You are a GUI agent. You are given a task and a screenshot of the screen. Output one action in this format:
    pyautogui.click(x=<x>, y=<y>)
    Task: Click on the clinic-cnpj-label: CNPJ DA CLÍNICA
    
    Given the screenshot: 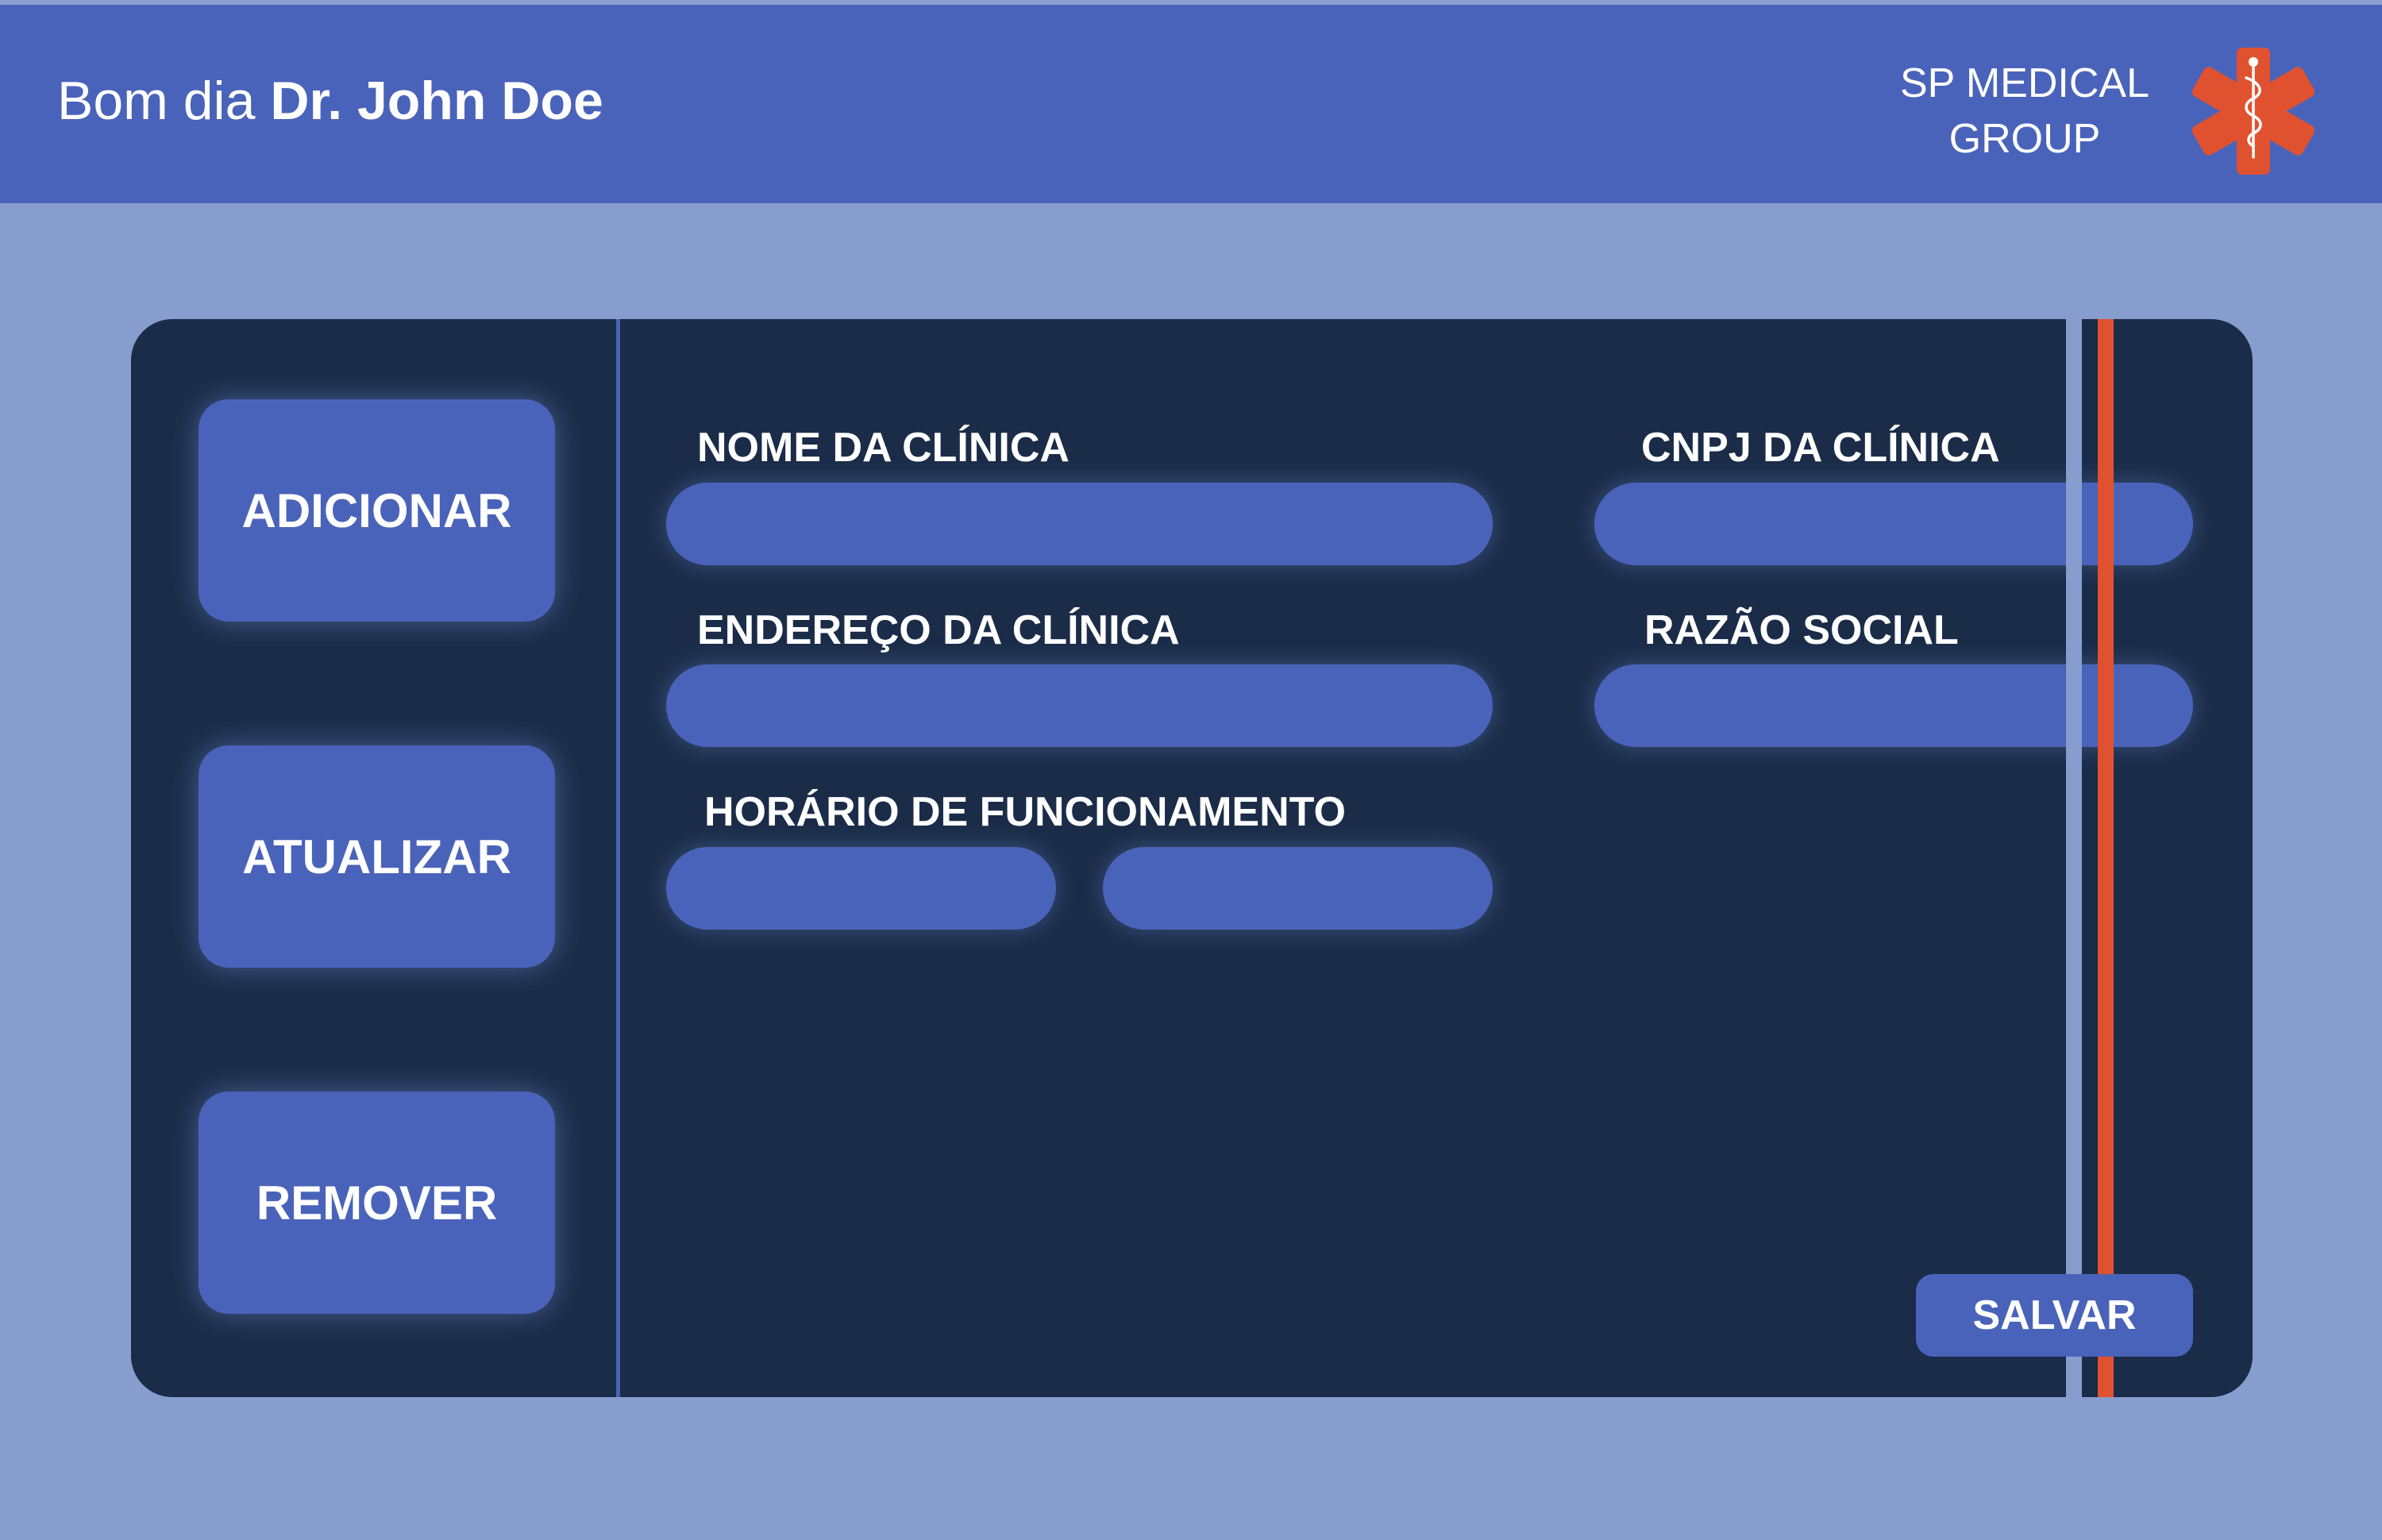 What is the action you would take?
    pyautogui.click(x=1820, y=448)
    